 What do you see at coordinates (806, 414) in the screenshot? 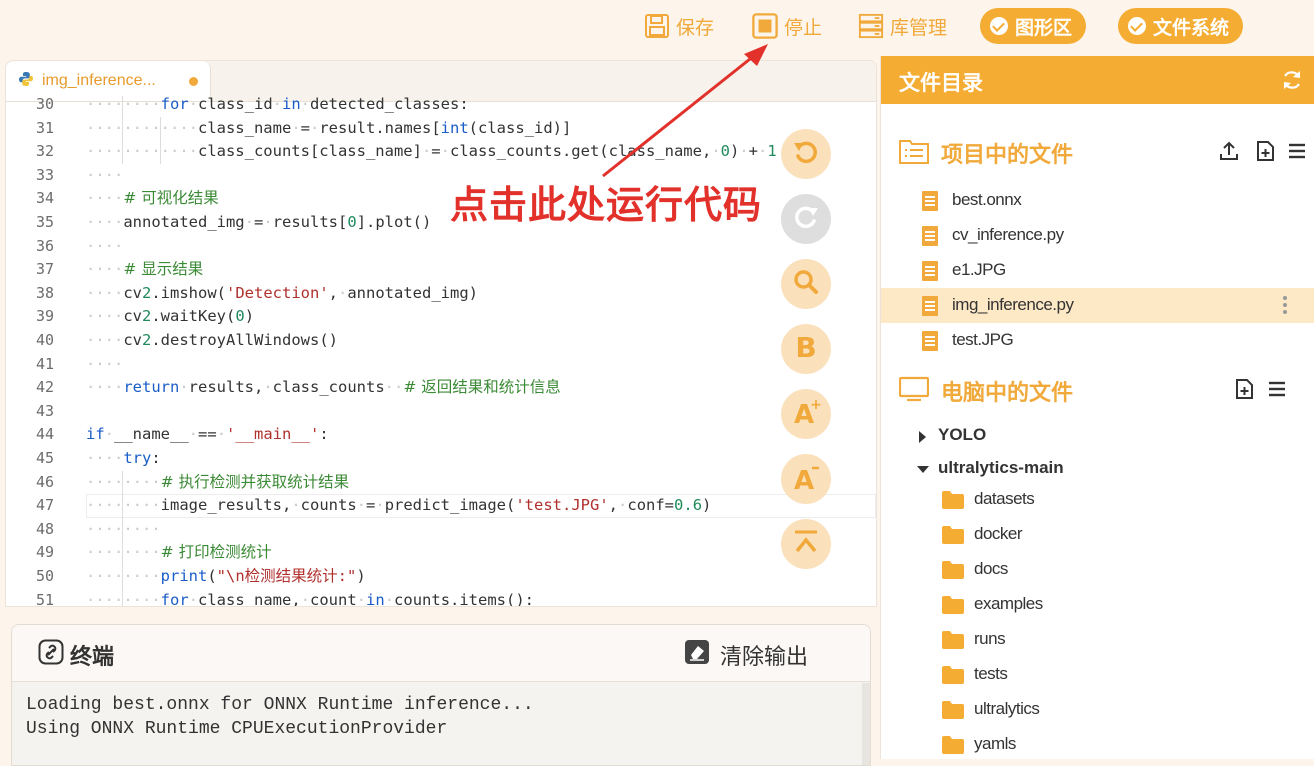
I see `increase-font-button: A +` at bounding box center [806, 414].